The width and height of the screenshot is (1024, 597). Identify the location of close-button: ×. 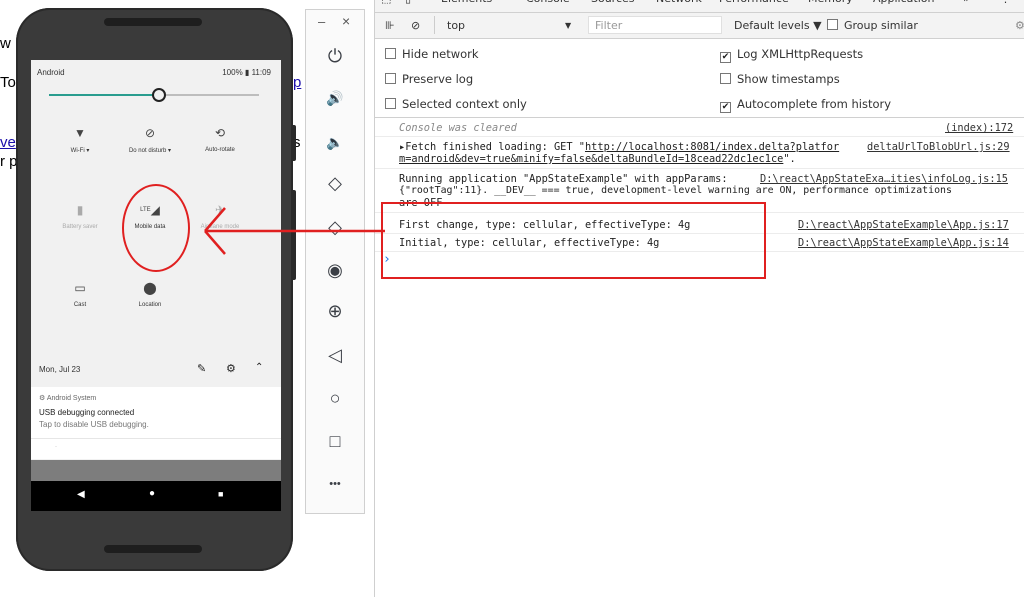
(346, 21).